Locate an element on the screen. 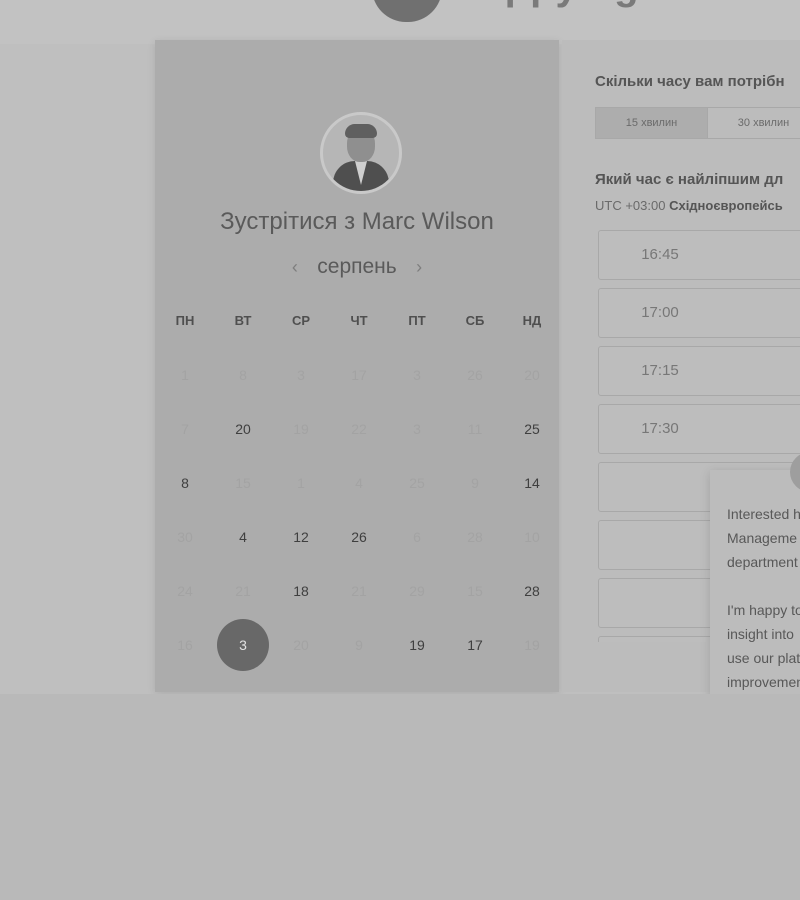 The height and width of the screenshot is (900, 800). prev-month-chevron-icon: ‹ is located at coordinates (295, 267).